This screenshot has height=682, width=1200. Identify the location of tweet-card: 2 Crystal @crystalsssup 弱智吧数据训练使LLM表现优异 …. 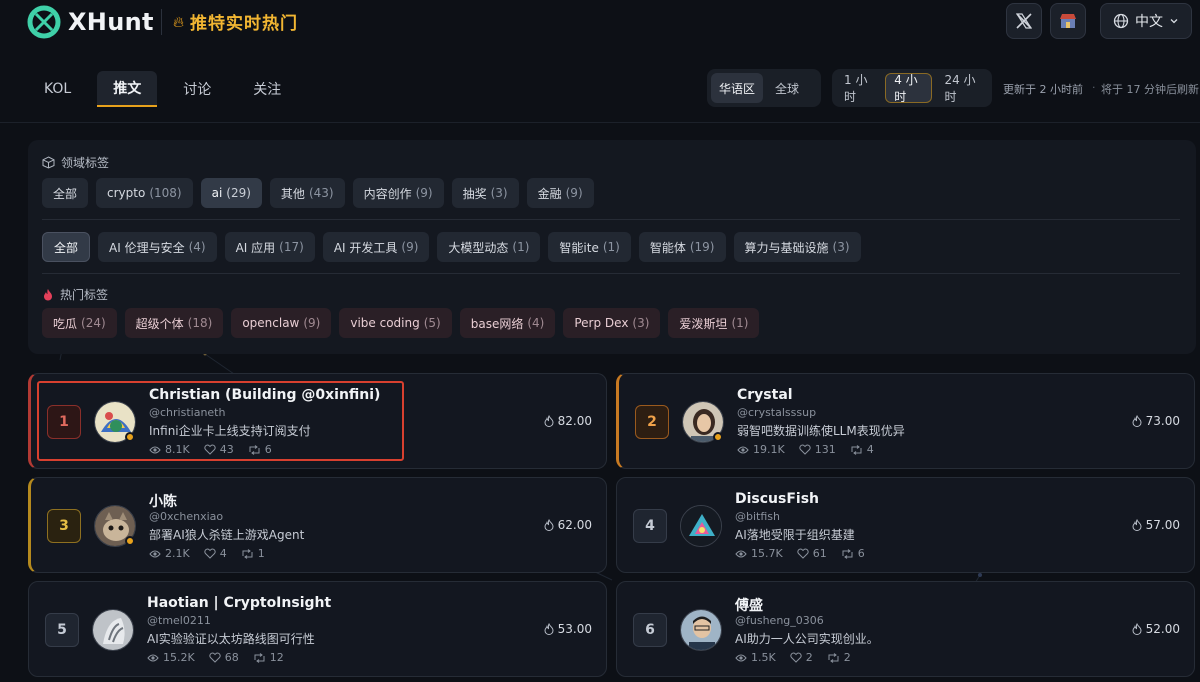
(905, 421).